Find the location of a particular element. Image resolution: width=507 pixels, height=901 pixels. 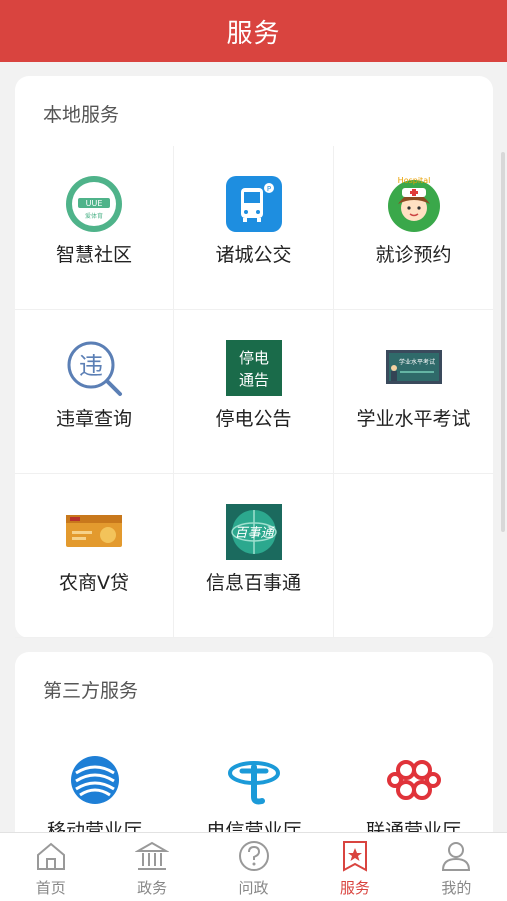

service-info: 百事通 信息百事通 is located at coordinates (254, 556).